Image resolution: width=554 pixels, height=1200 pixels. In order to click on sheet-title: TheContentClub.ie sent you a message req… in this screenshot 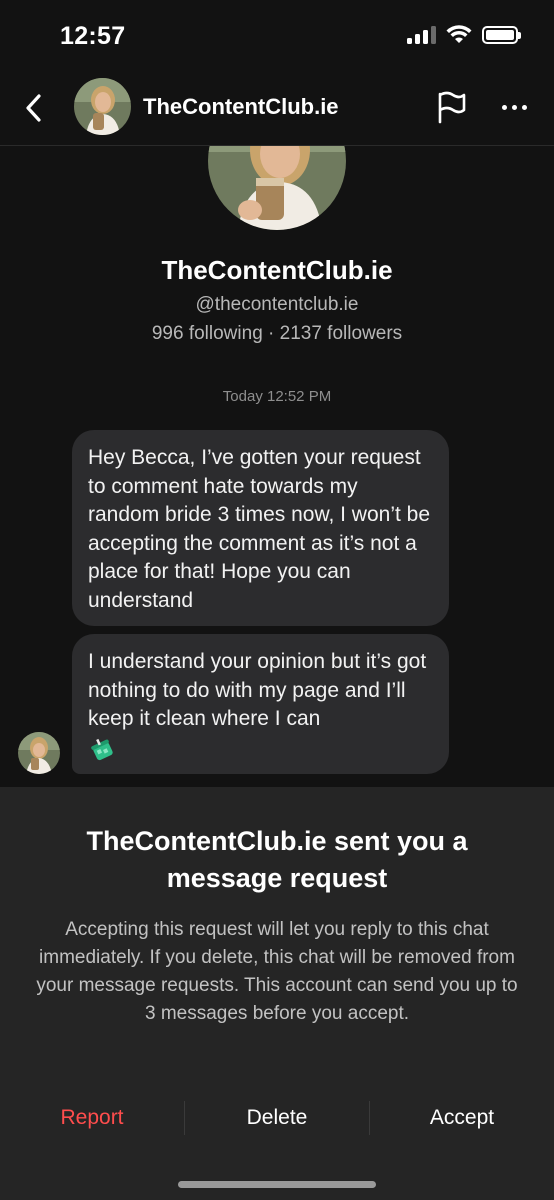, I will do `click(277, 859)`.